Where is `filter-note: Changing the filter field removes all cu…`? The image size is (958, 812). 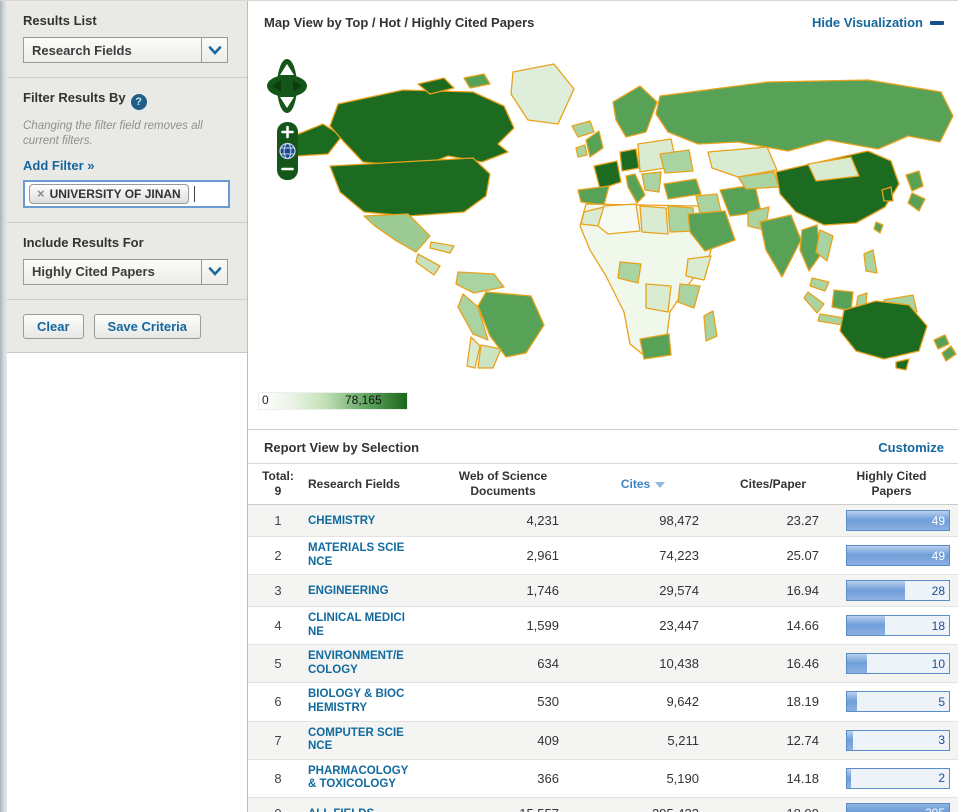 filter-note: Changing the filter field removes all cu… is located at coordinates (113, 133).